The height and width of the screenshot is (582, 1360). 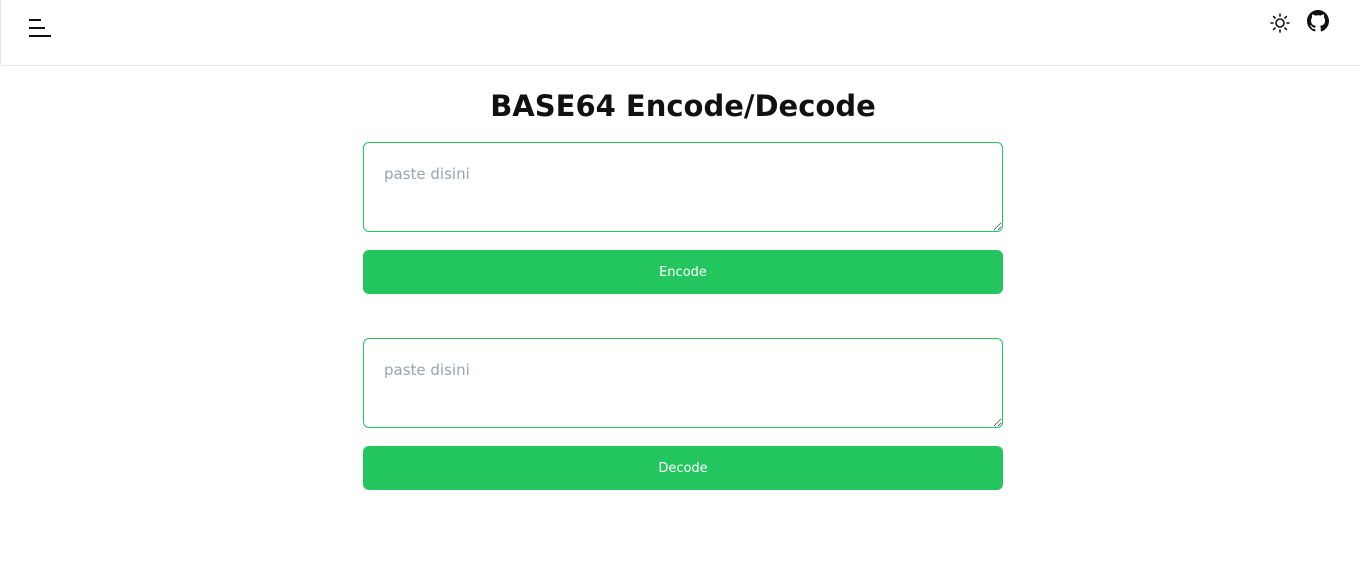 I want to click on encode-input, so click(x=683, y=187).